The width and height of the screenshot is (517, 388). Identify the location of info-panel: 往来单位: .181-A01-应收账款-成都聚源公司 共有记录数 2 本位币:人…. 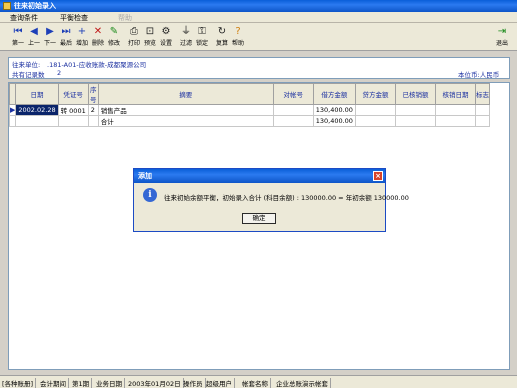
(259, 68).